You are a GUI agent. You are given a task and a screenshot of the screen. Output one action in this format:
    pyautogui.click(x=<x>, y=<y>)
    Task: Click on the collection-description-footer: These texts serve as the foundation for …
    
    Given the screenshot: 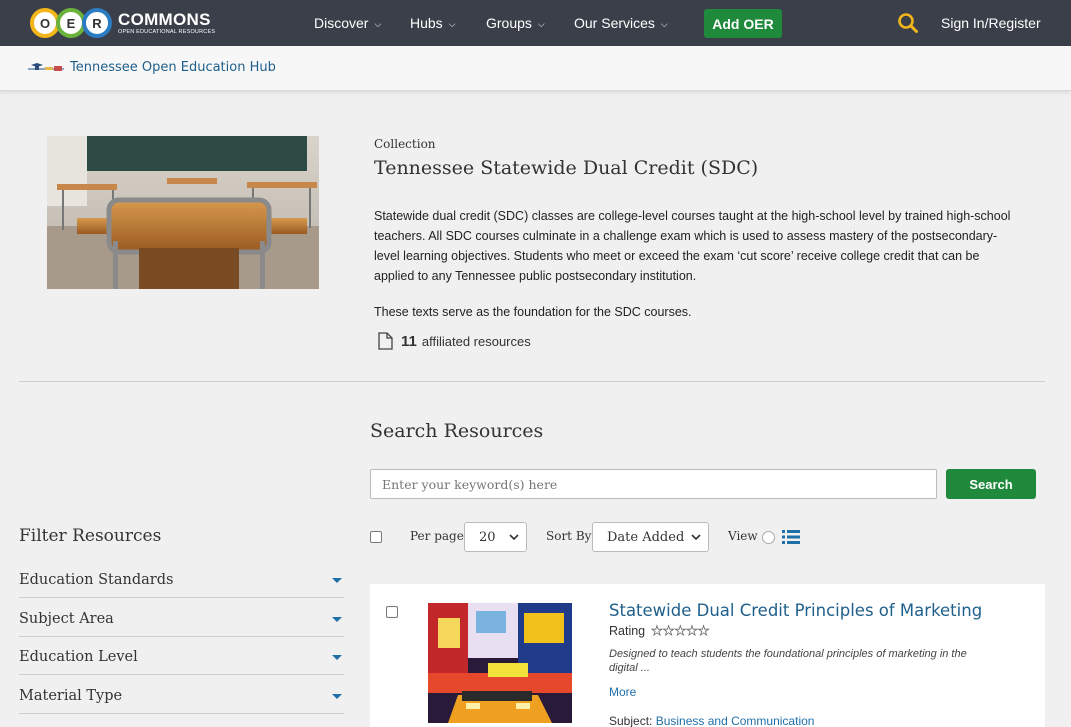 What is the action you would take?
    pyautogui.click(x=533, y=312)
    